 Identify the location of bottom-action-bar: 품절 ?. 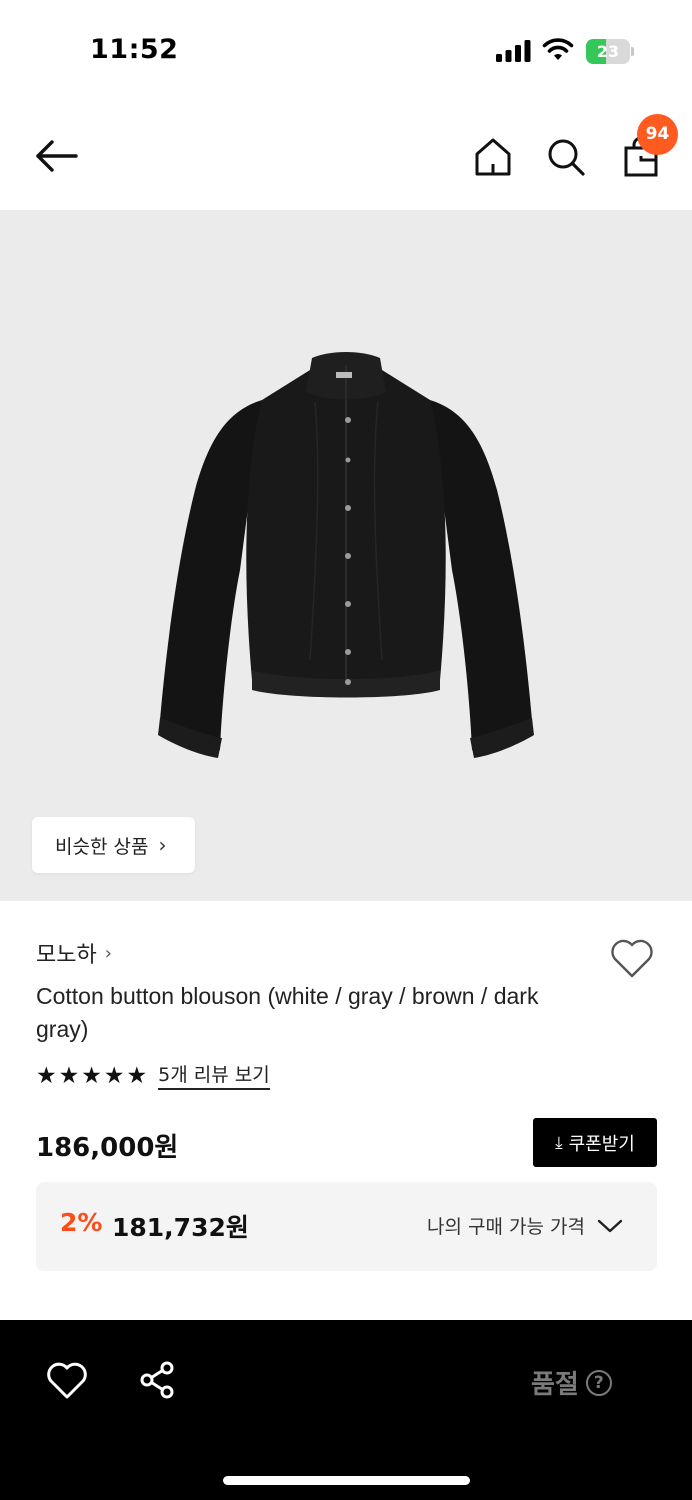
(346, 1410).